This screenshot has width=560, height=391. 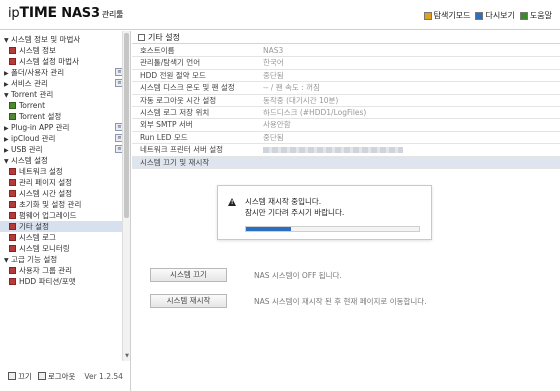 I want to click on sidebar-item: 시스템 설정 마법사, so click(x=65, y=61).